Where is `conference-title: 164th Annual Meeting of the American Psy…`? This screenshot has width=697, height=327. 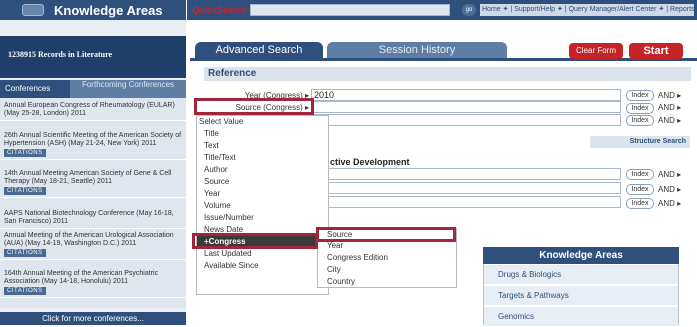 conference-title: 164th Annual Meeting of the American Psy… is located at coordinates (81, 277).